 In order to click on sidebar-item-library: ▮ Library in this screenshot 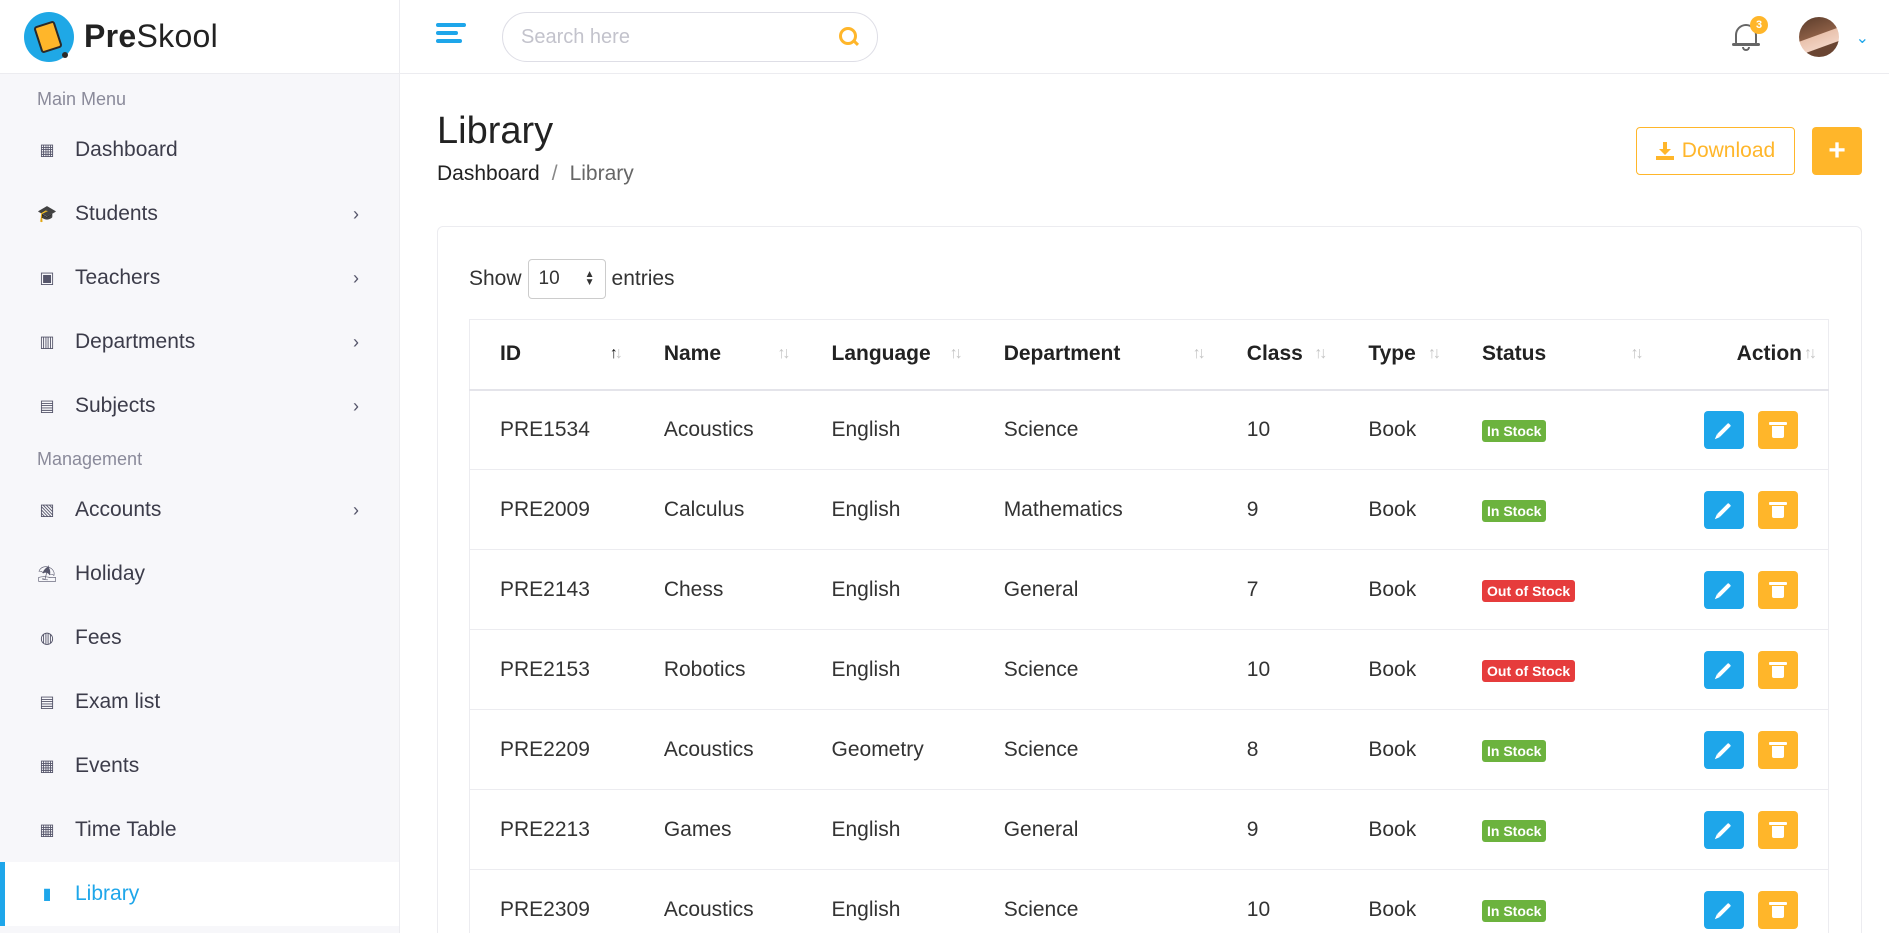, I will do `click(199, 894)`.